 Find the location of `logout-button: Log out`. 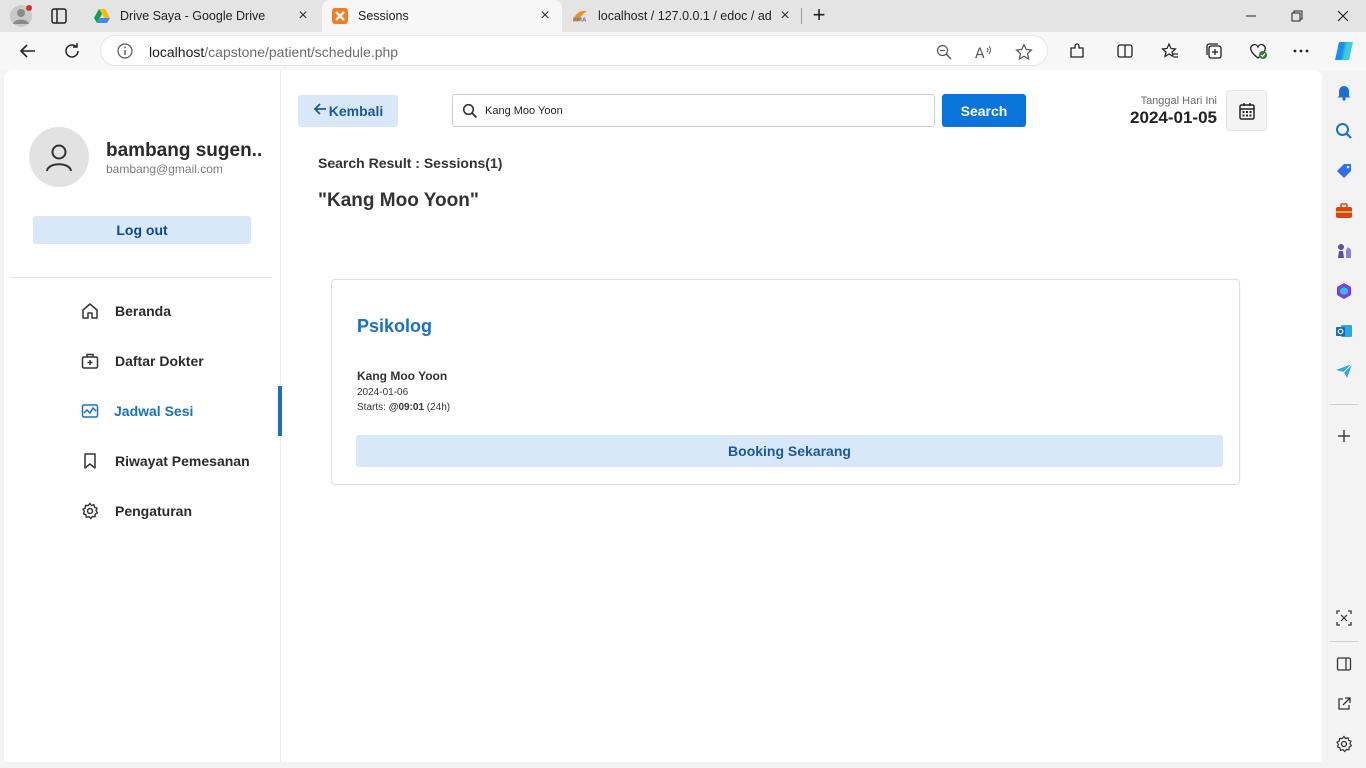

logout-button: Log out is located at coordinates (142, 230).